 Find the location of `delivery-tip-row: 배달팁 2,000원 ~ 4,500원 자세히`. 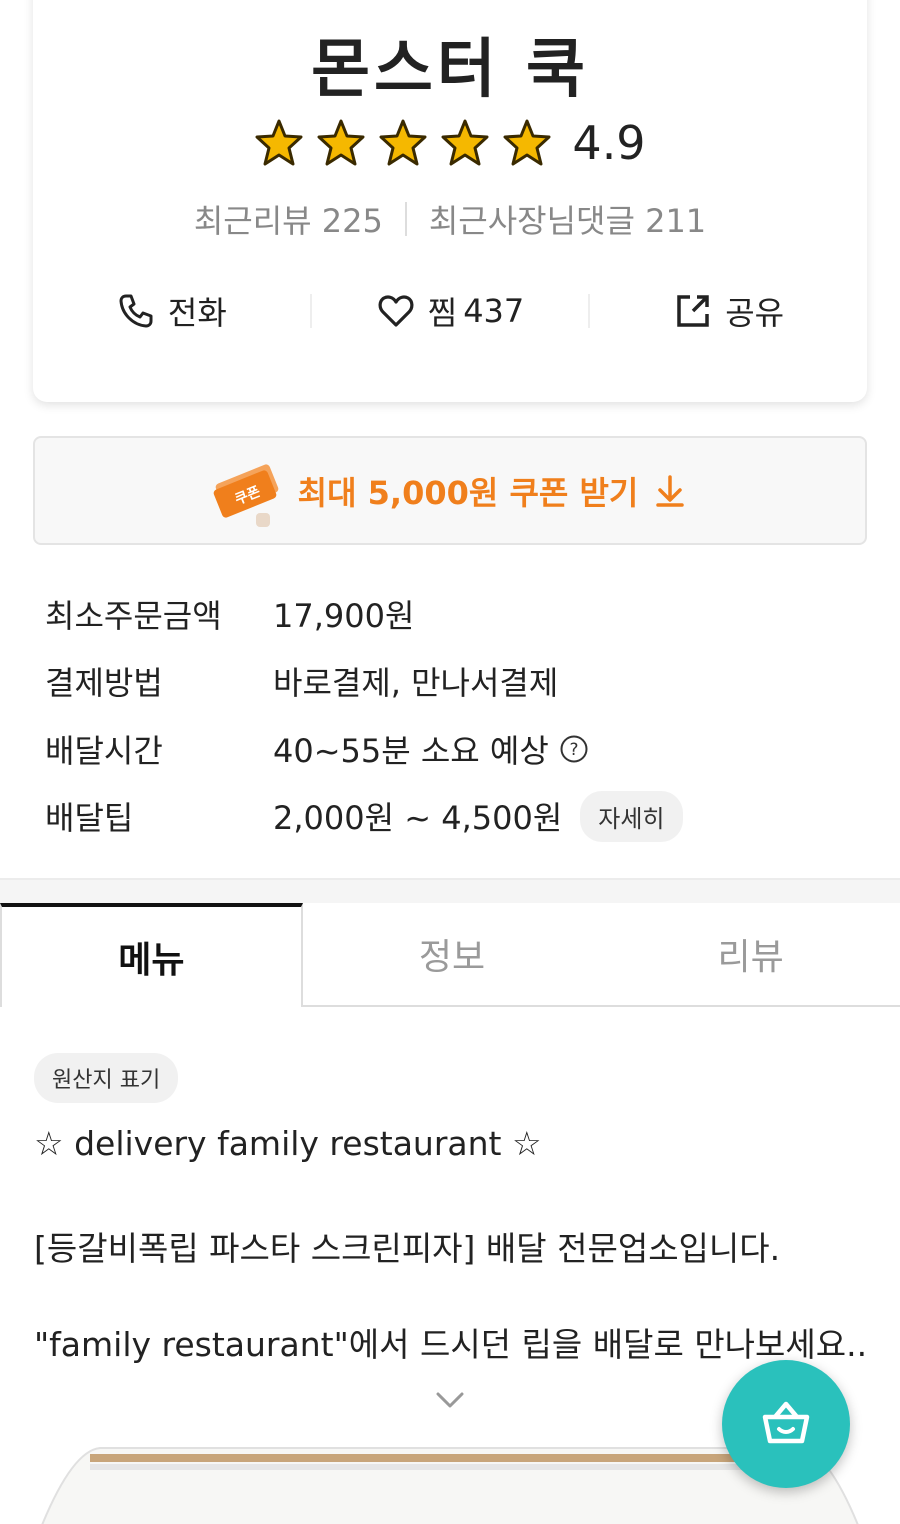

delivery-tip-row: 배달팁 2,000원 ~ 4,500원 자세히 is located at coordinates (455, 817).